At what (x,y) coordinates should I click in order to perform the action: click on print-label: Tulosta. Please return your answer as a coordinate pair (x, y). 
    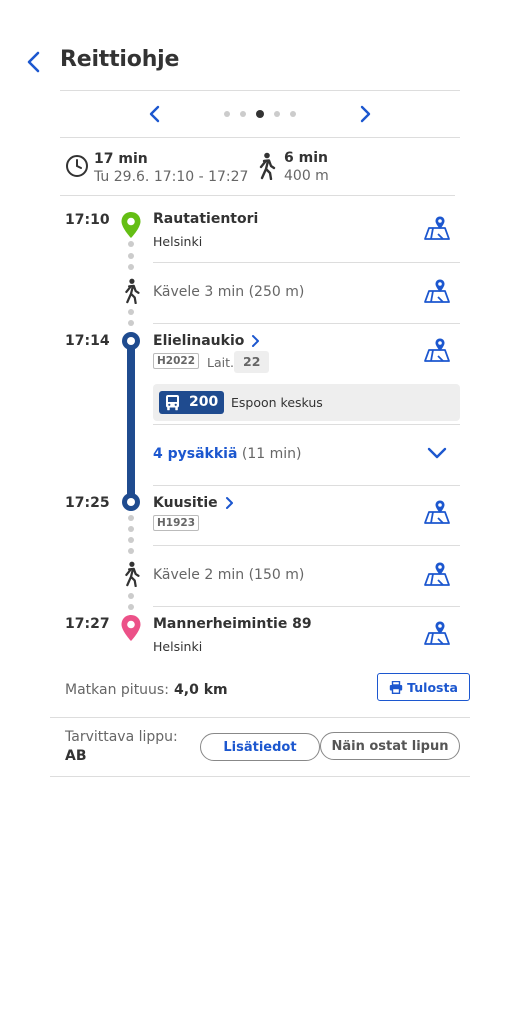
    Looking at the image, I should click on (432, 687).